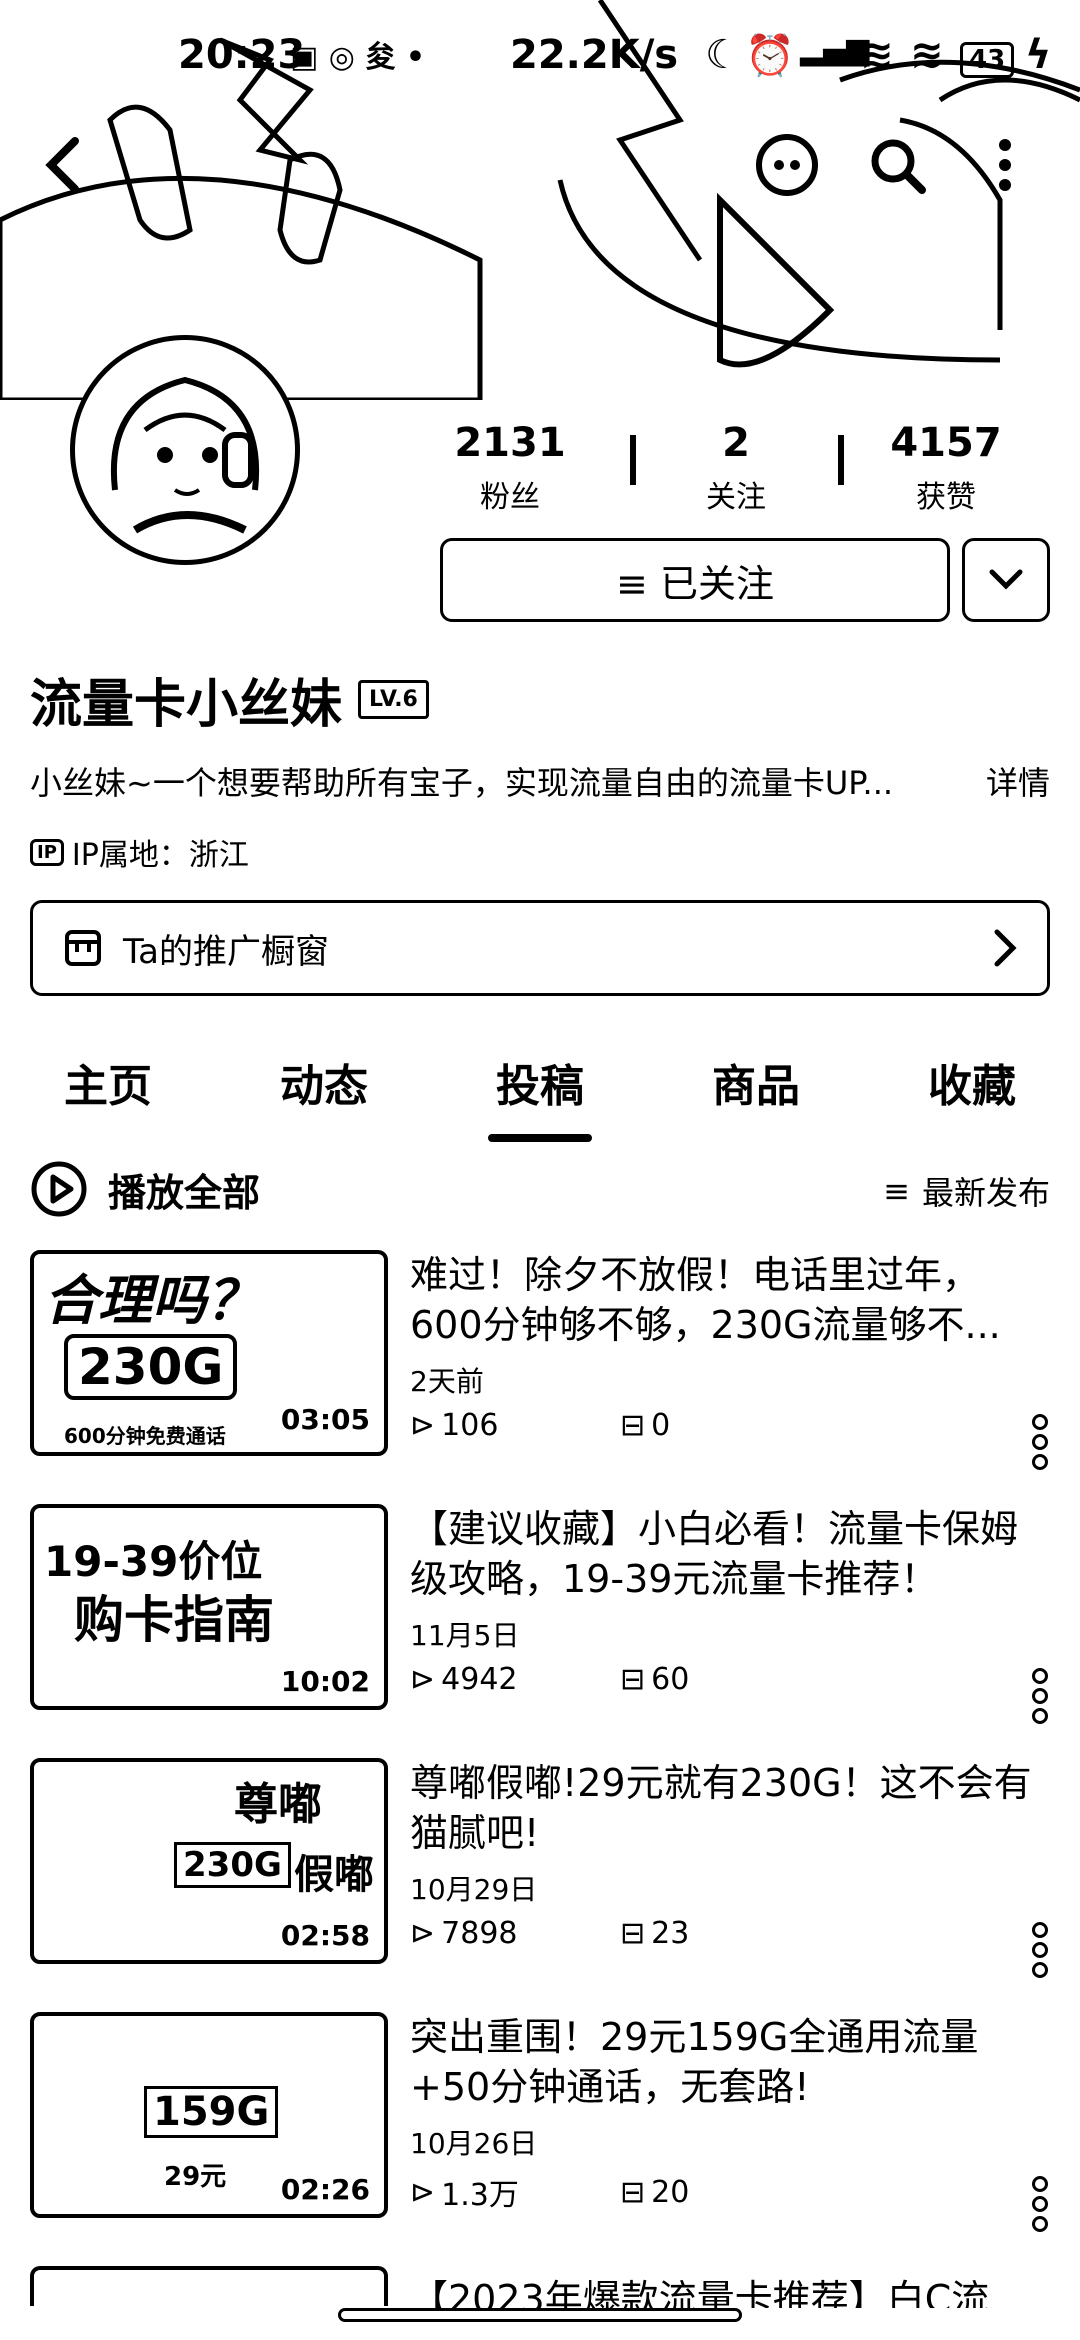  I want to click on video-stats: ⊳ 106 ⊟ 0, so click(620, 1425).